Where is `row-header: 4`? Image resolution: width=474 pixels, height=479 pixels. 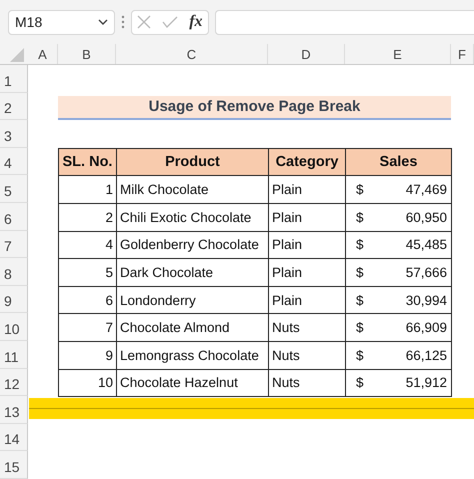
row-header: 4 is located at coordinates (14, 162).